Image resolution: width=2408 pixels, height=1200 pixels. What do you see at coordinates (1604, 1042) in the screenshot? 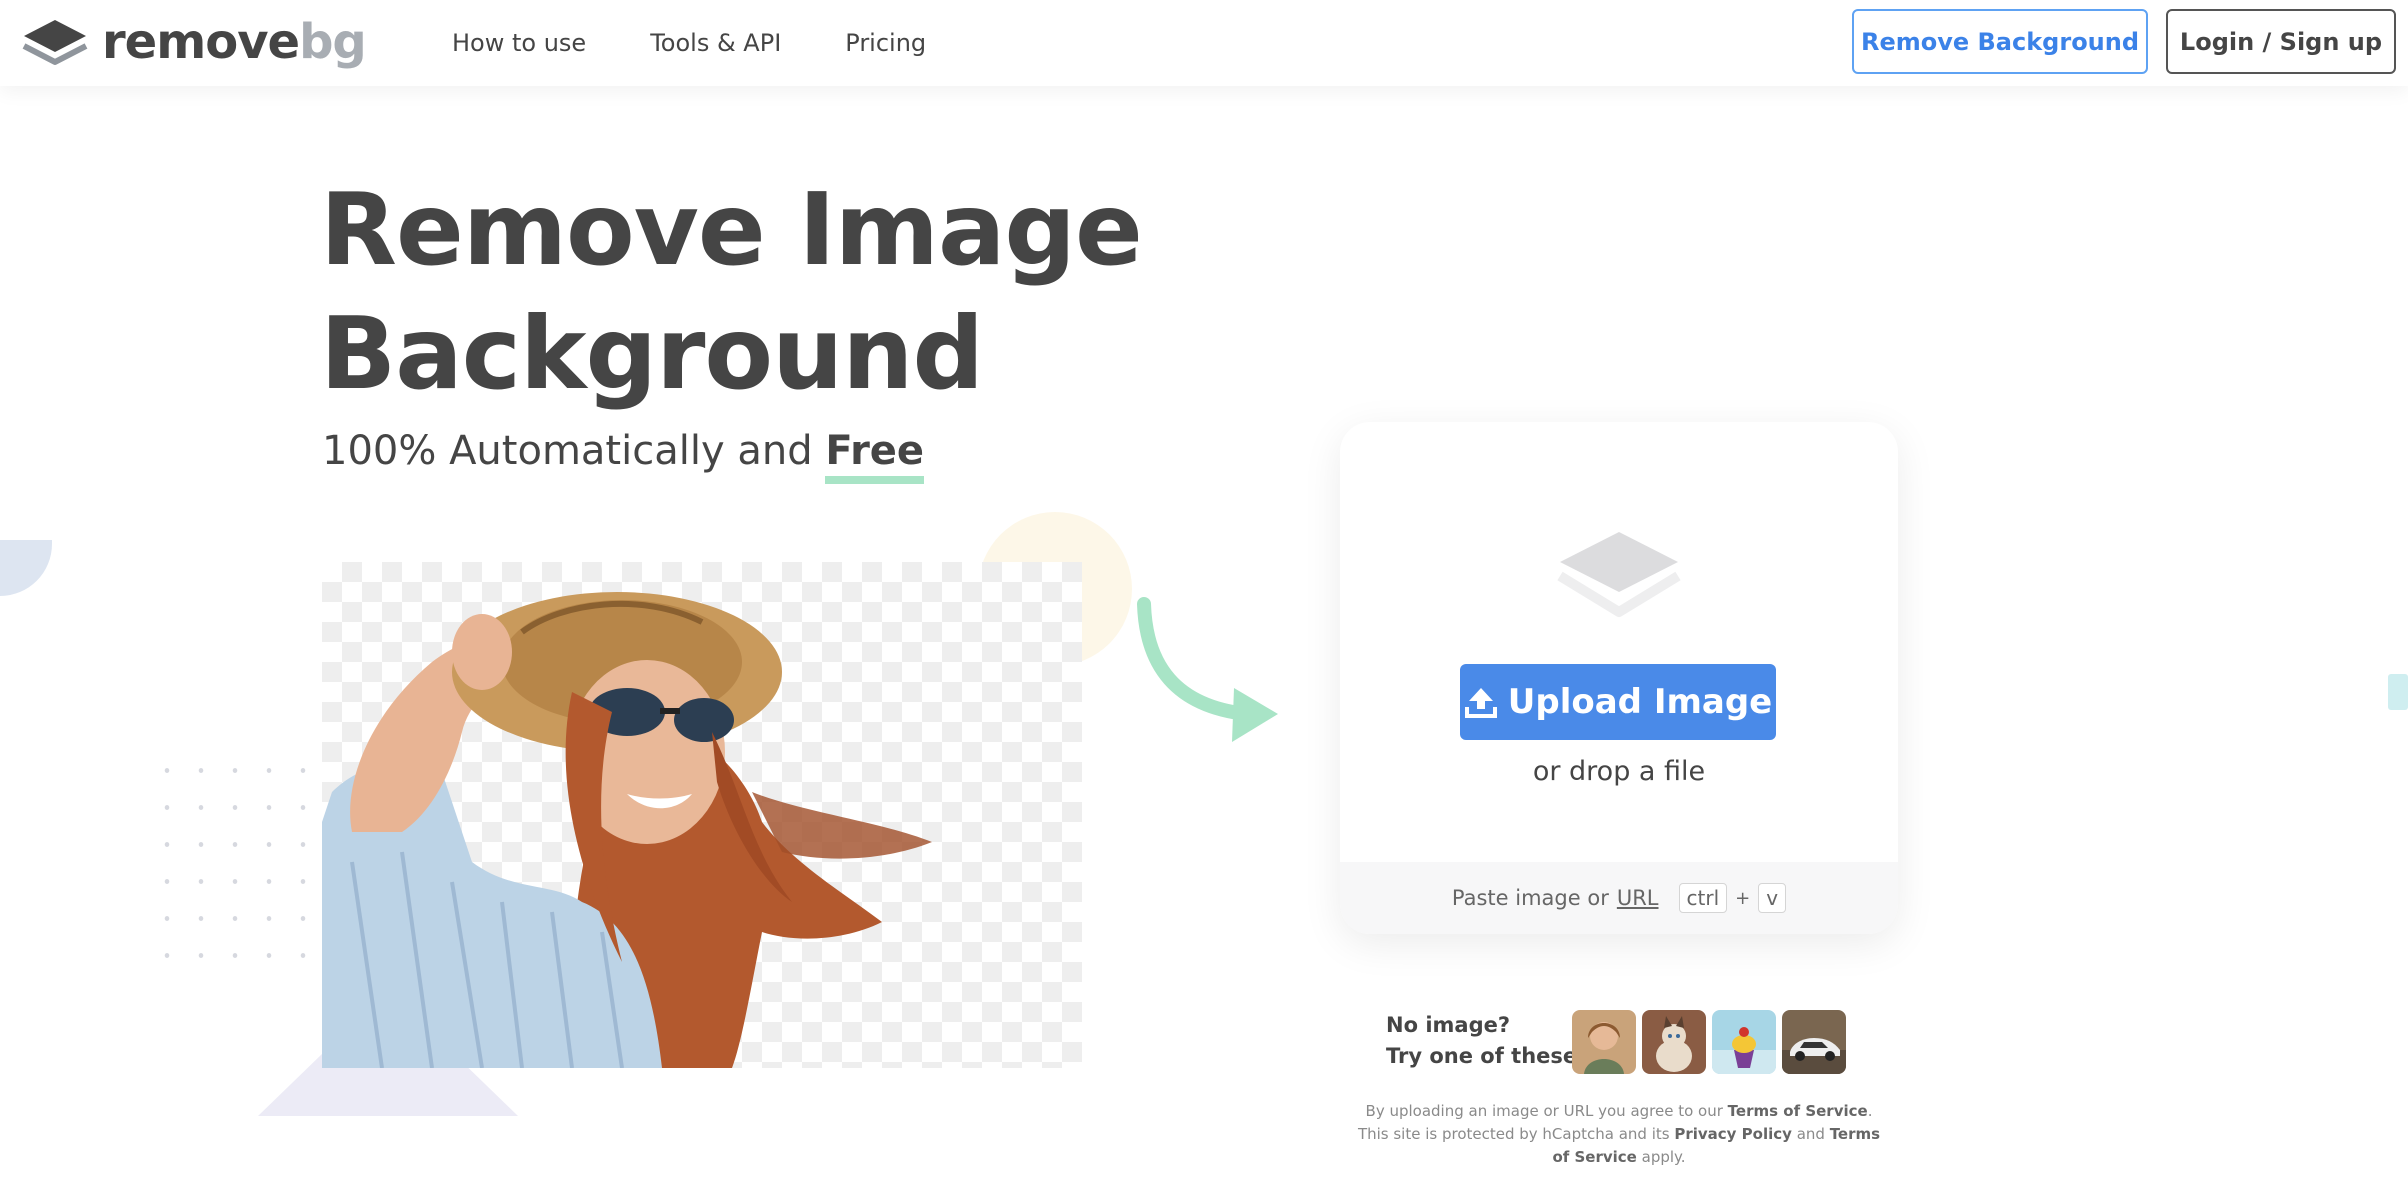
I see `sample-thumb-woman` at bounding box center [1604, 1042].